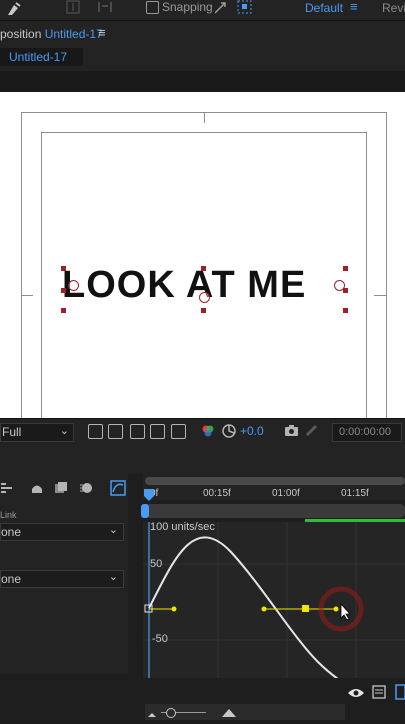 This screenshot has width=405, height=724. Describe the element at coordinates (275, 511) in the screenshot. I see `work-area-bar` at that location.